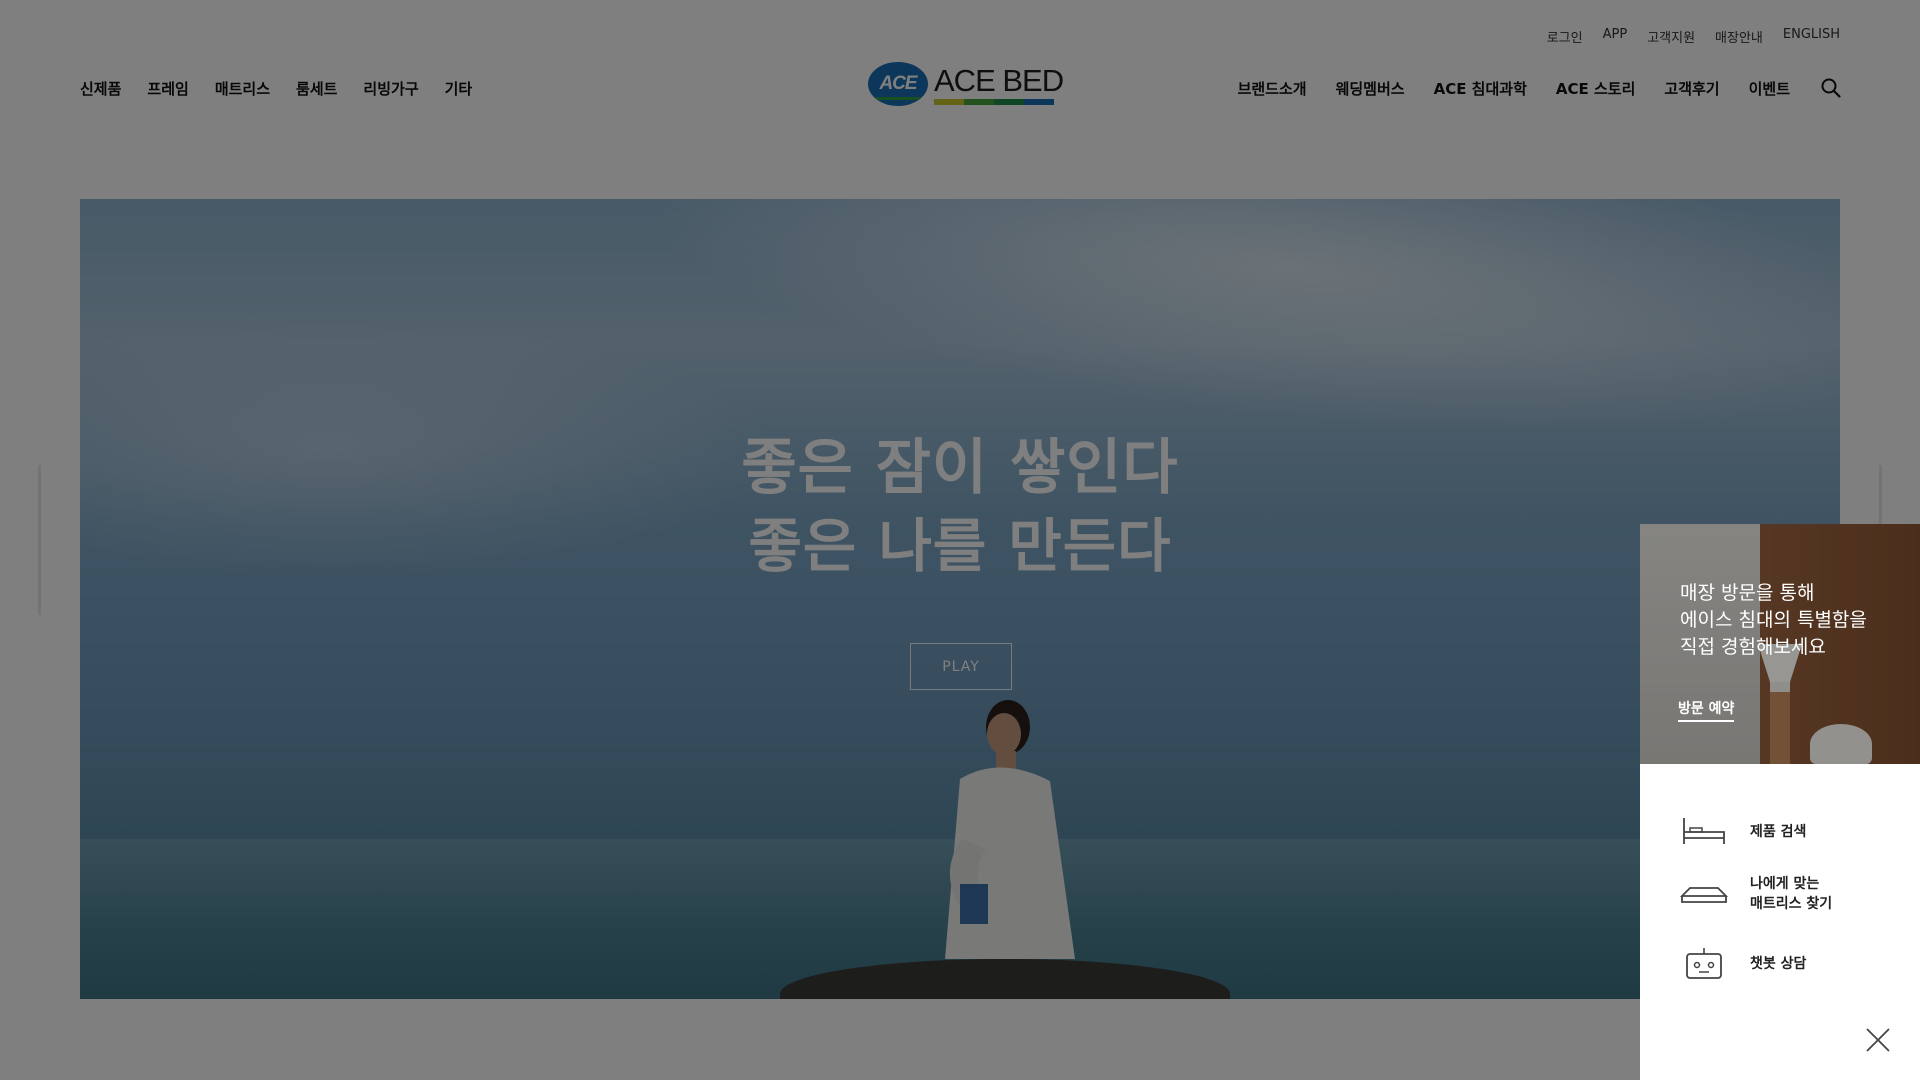  What do you see at coordinates (1791, 894) in the screenshot?
I see `mattress-finder-label: 나에게 맞는 매트리스 찾기` at bounding box center [1791, 894].